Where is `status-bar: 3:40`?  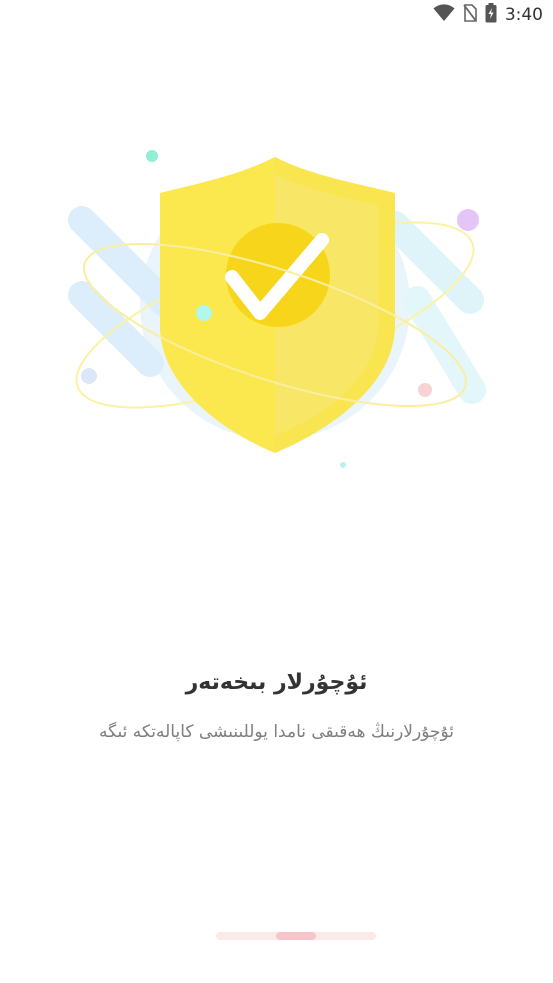 status-bar: 3:40 is located at coordinates (276, 15).